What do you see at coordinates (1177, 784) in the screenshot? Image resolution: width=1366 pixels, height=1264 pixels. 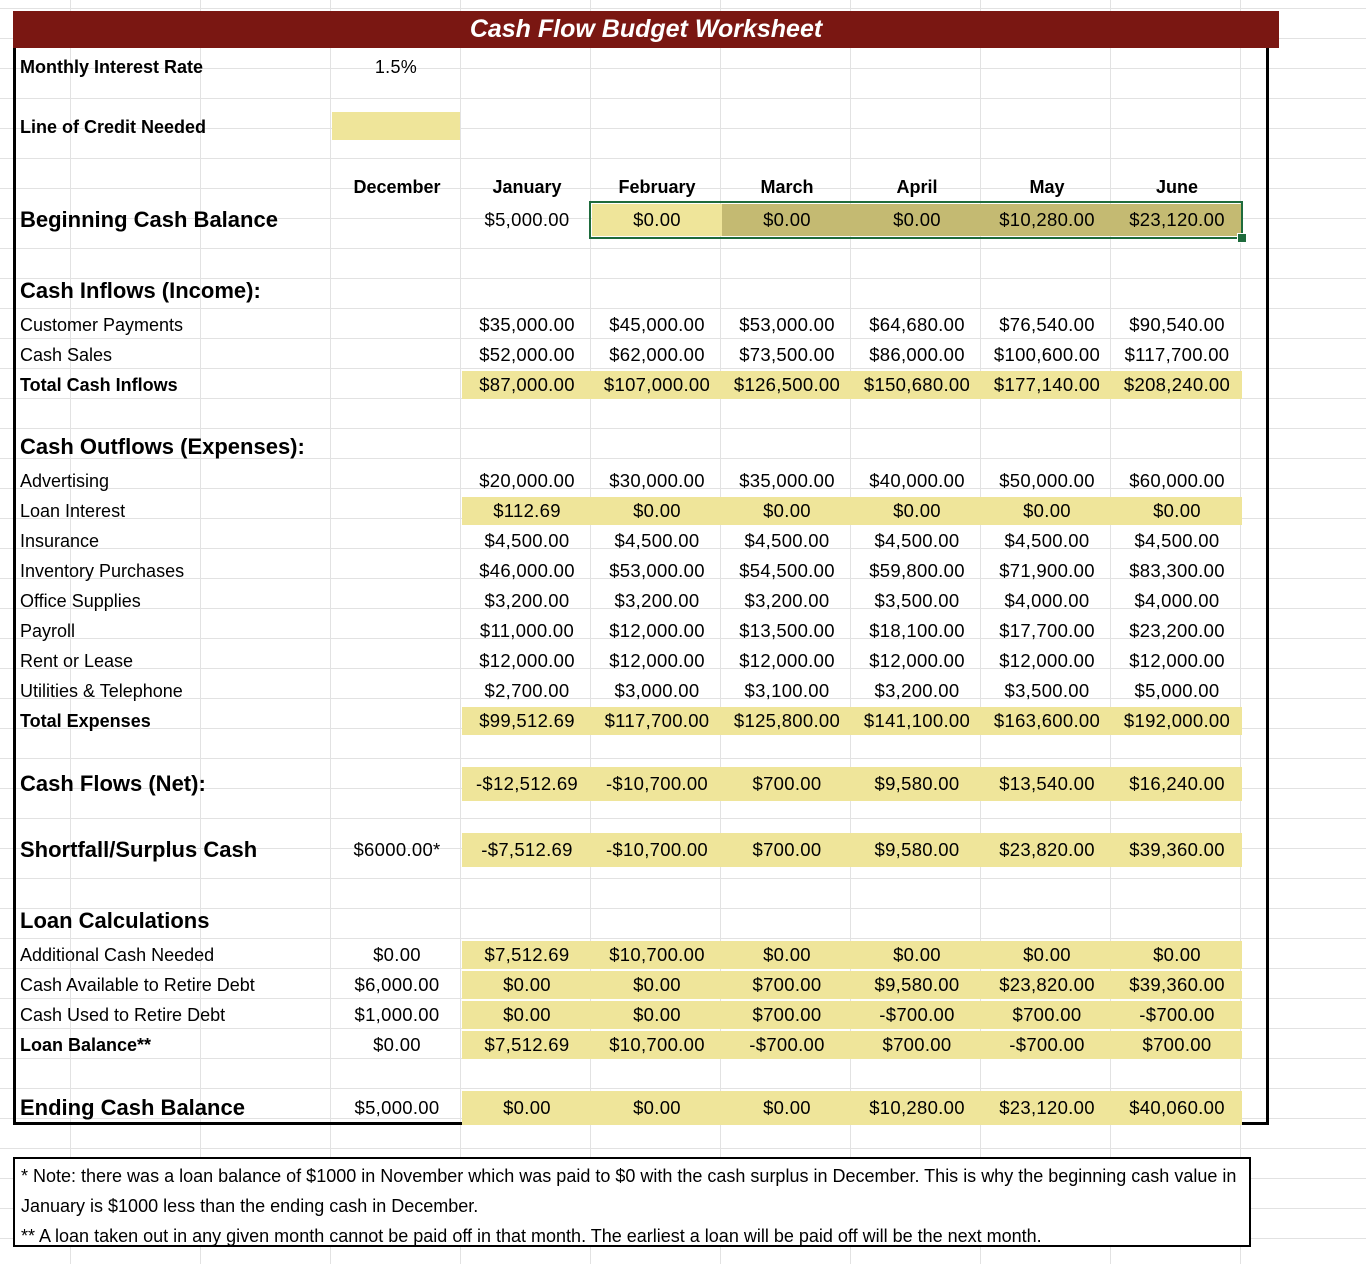 I see `value-cell: $16,240.00` at bounding box center [1177, 784].